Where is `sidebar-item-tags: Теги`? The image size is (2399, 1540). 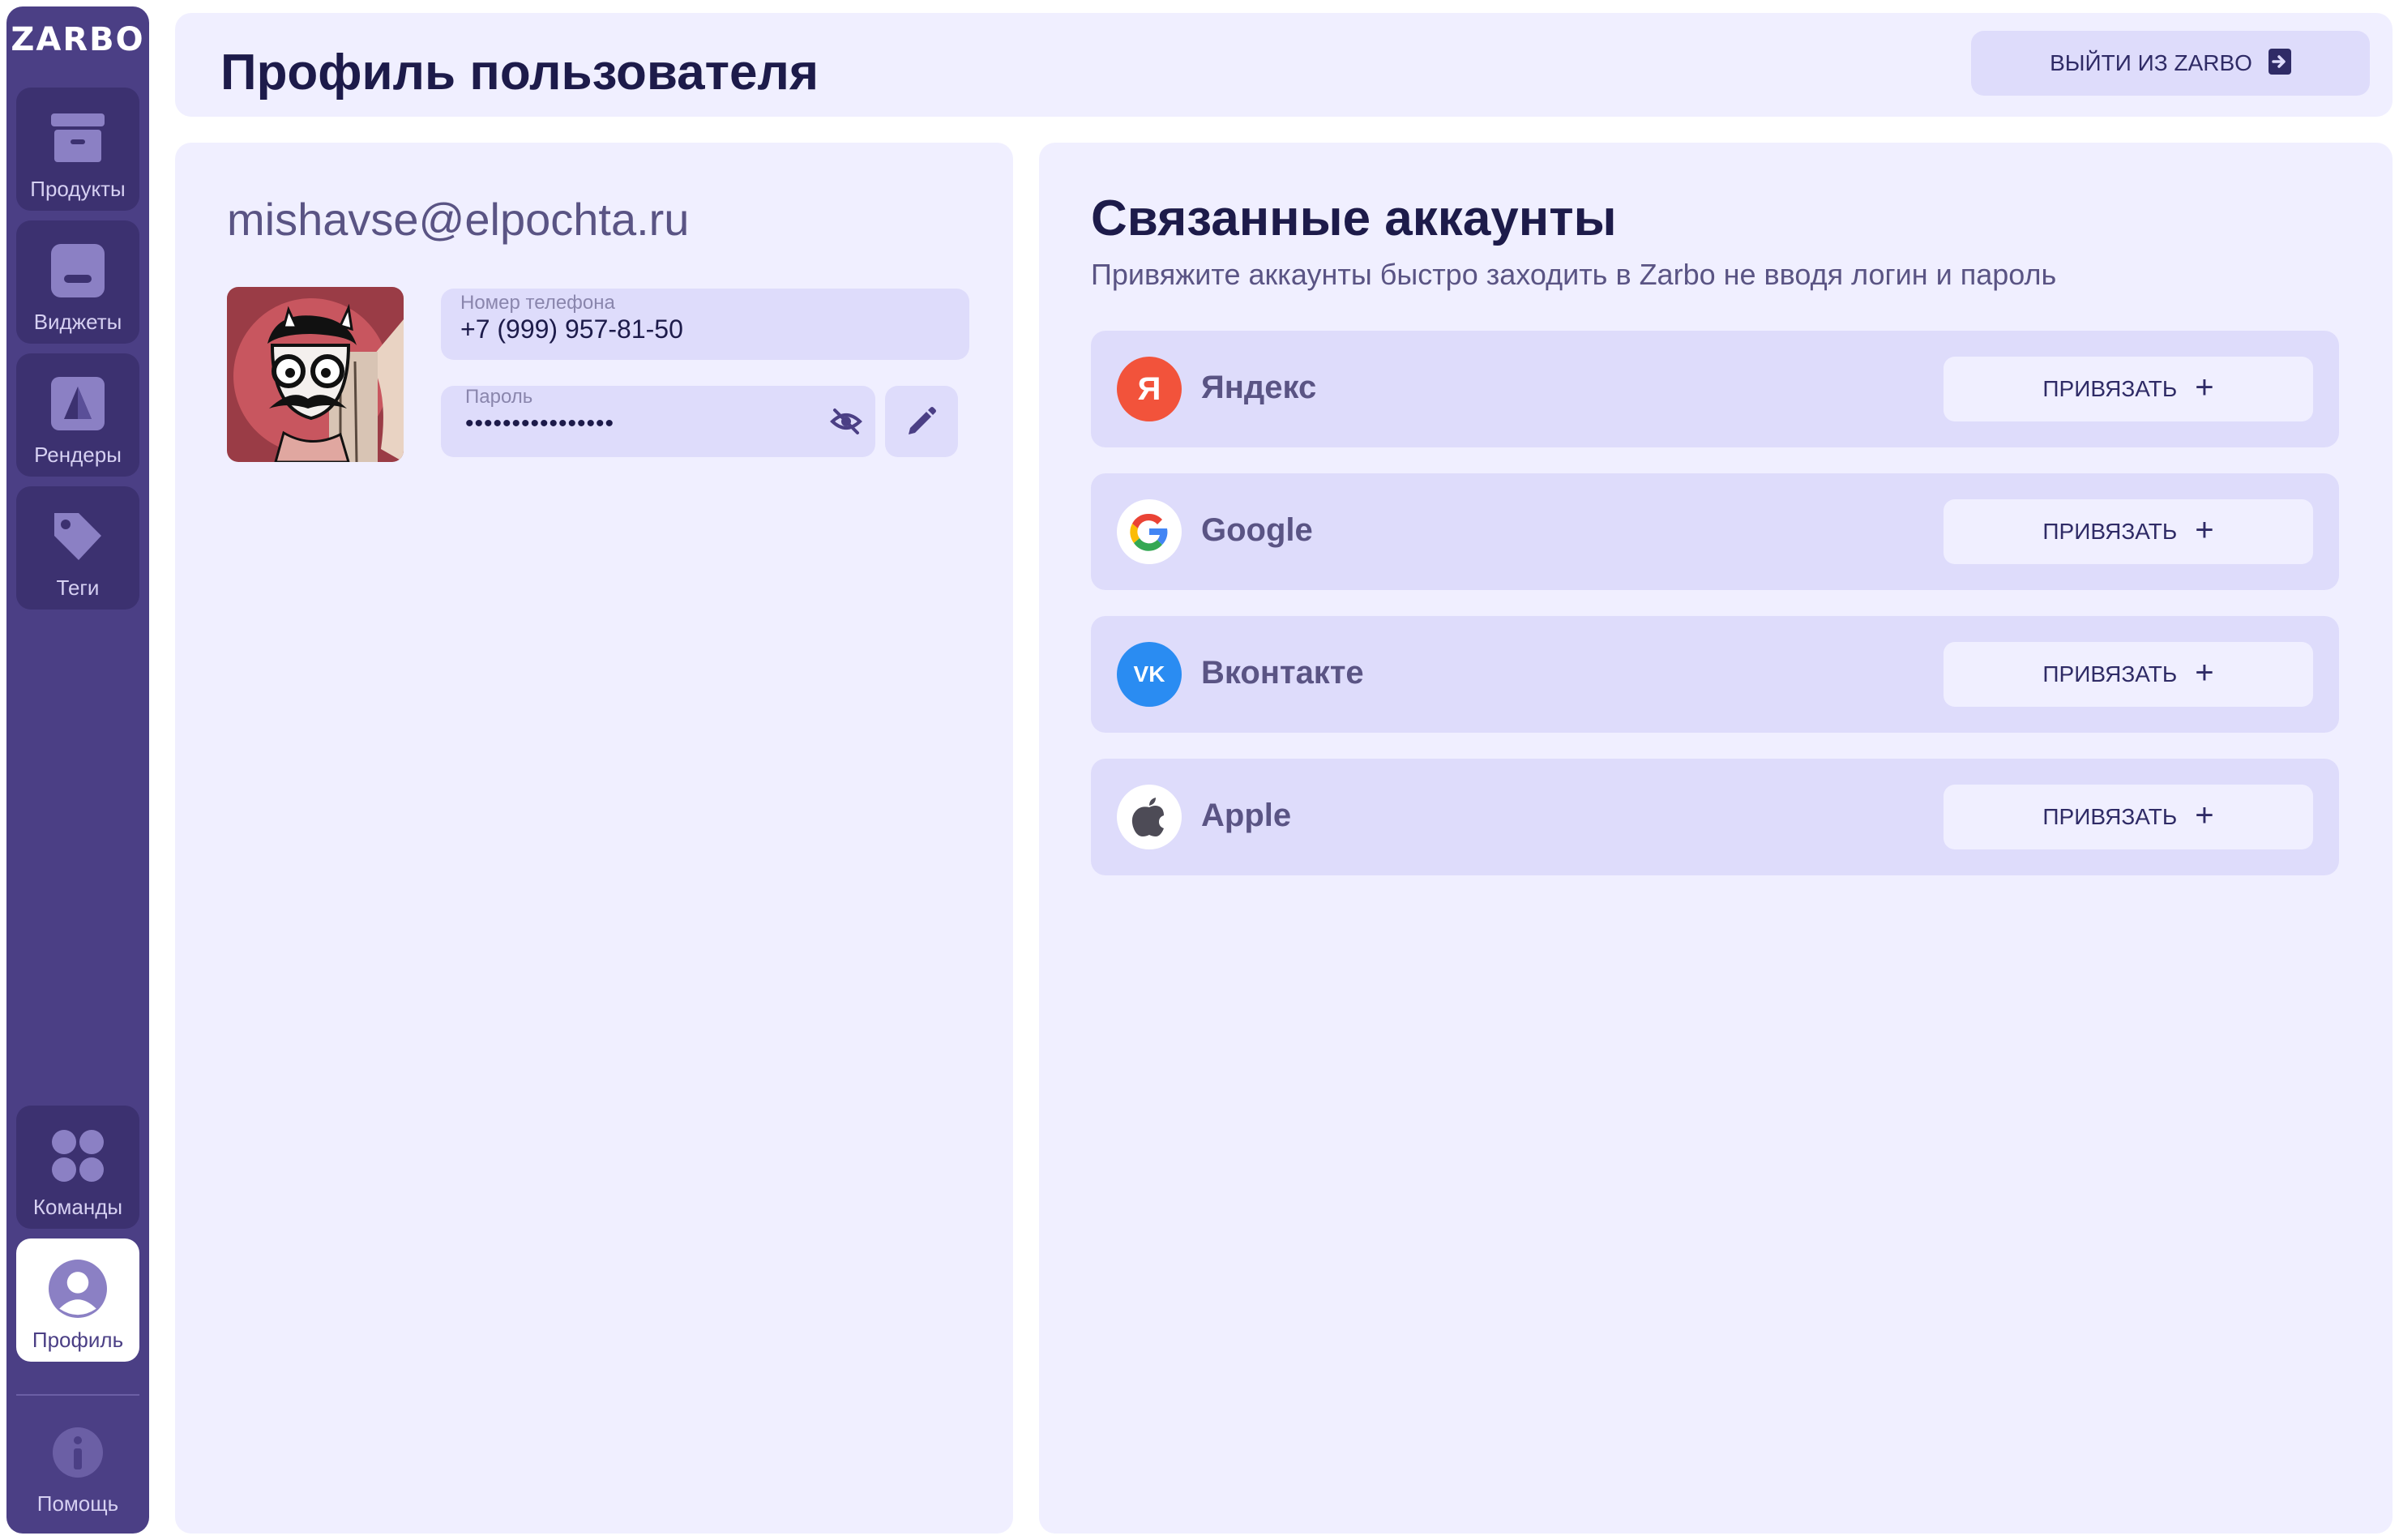 sidebar-item-tags: Теги is located at coordinates (77, 548).